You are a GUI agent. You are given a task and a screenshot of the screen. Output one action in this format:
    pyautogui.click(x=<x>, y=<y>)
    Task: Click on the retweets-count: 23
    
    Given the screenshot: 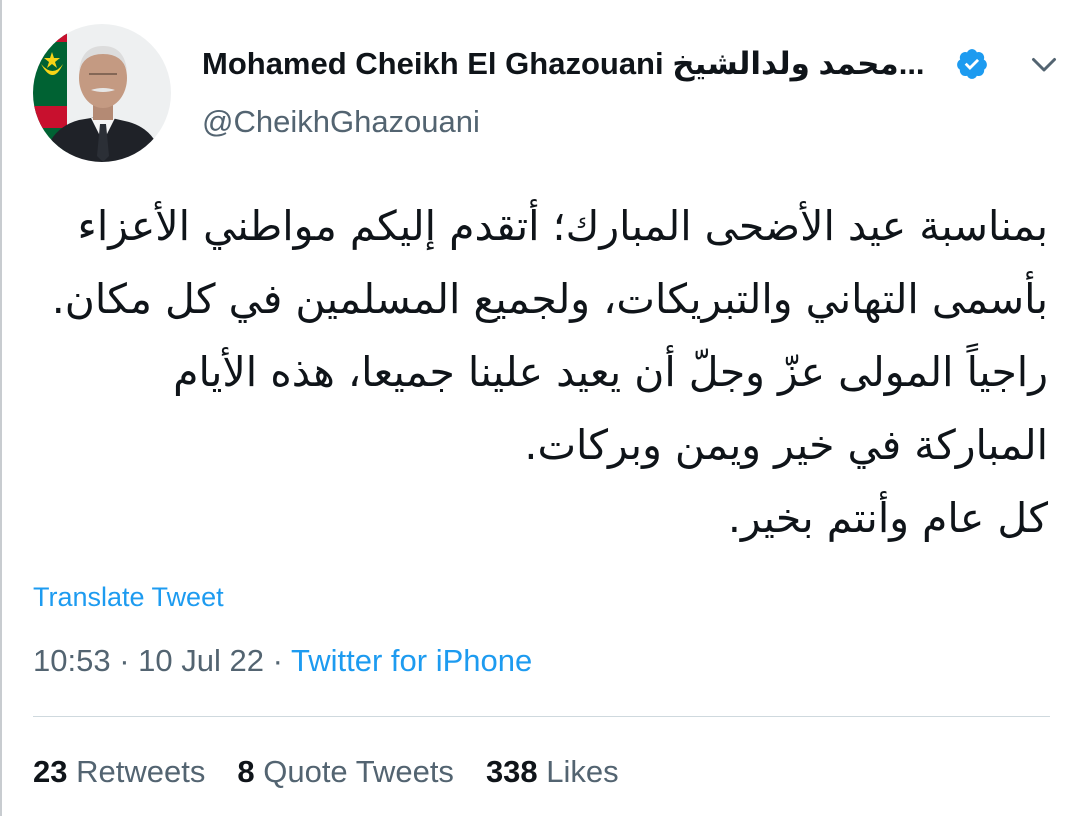 What is the action you would take?
    pyautogui.click(x=50, y=771)
    